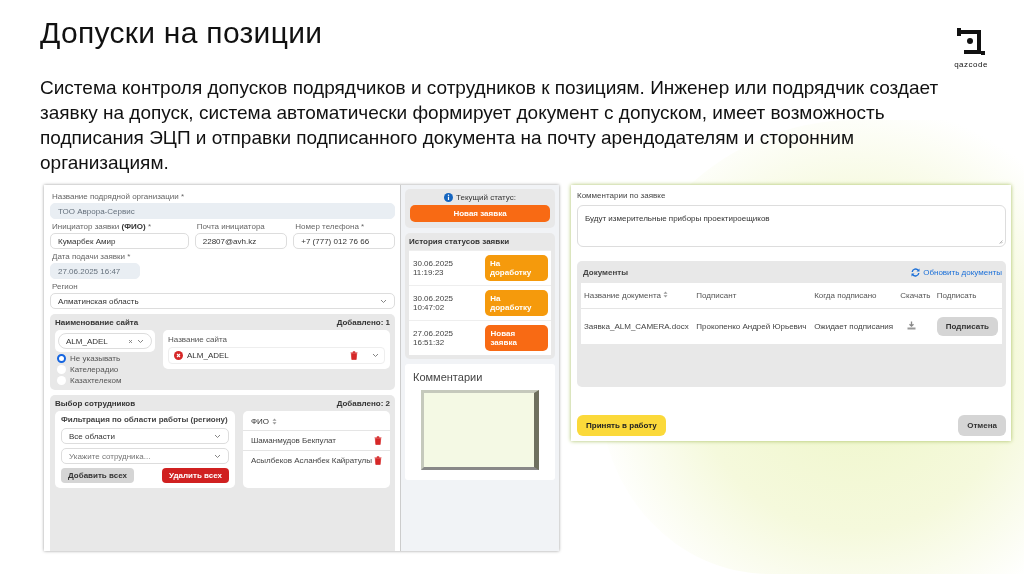  I want to click on column-header: Скачать, so click(915, 295).